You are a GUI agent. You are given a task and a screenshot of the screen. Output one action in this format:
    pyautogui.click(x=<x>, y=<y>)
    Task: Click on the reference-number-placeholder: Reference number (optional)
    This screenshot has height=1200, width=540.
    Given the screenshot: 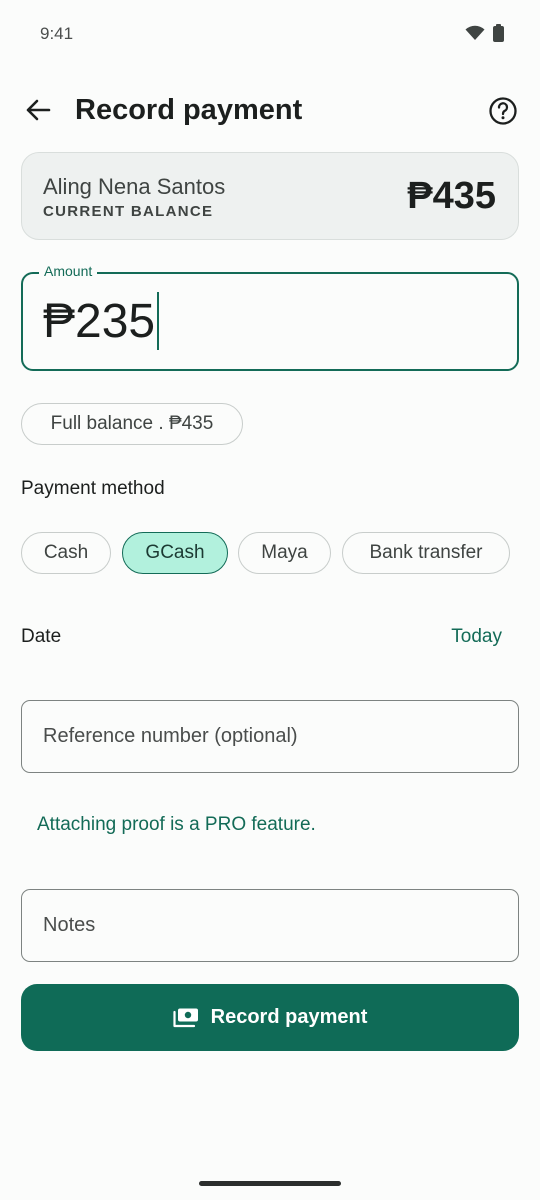 What is the action you would take?
    pyautogui.click(x=170, y=736)
    